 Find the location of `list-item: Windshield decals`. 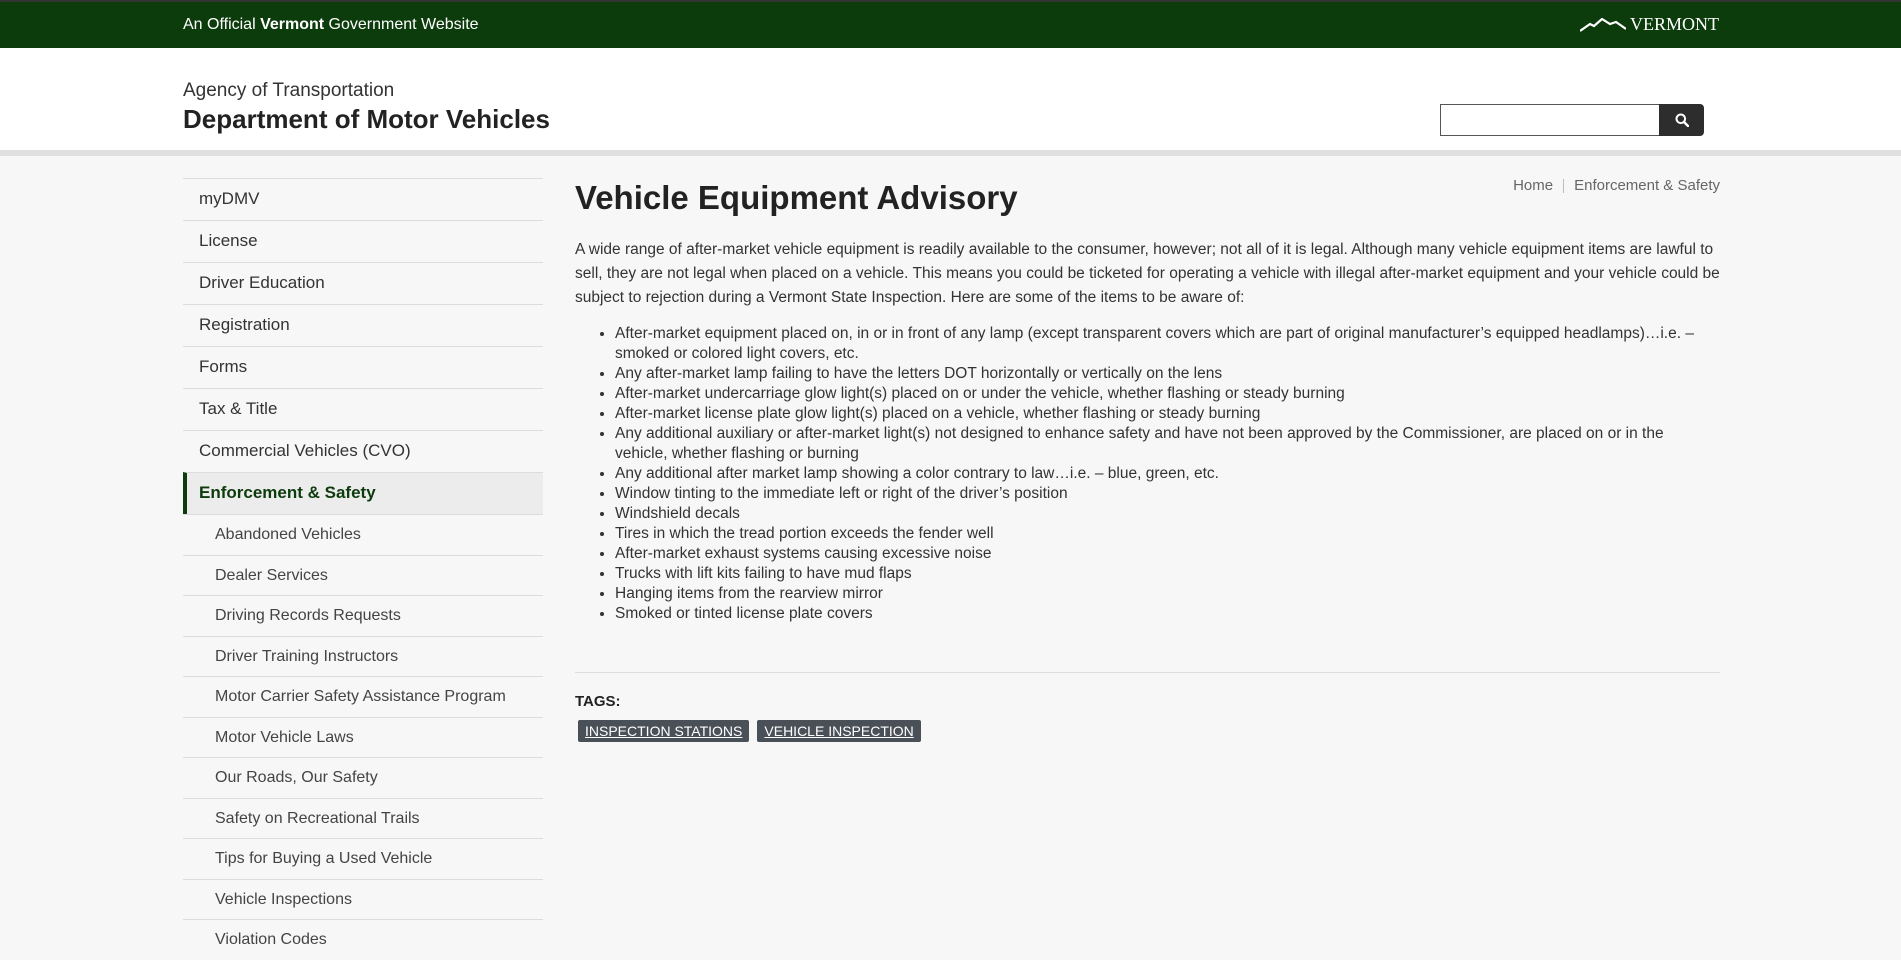

list-item: Windshield decals is located at coordinates (1167, 514).